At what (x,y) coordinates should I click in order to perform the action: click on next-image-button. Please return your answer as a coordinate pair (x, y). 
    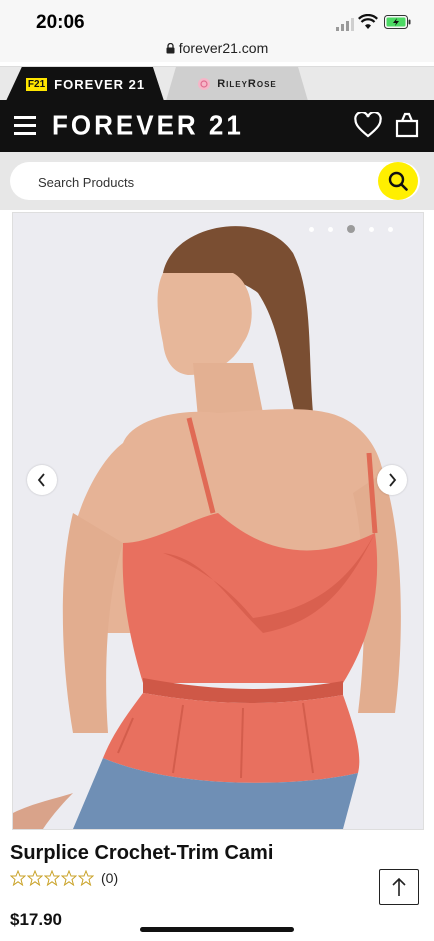
    Looking at the image, I should click on (392, 480).